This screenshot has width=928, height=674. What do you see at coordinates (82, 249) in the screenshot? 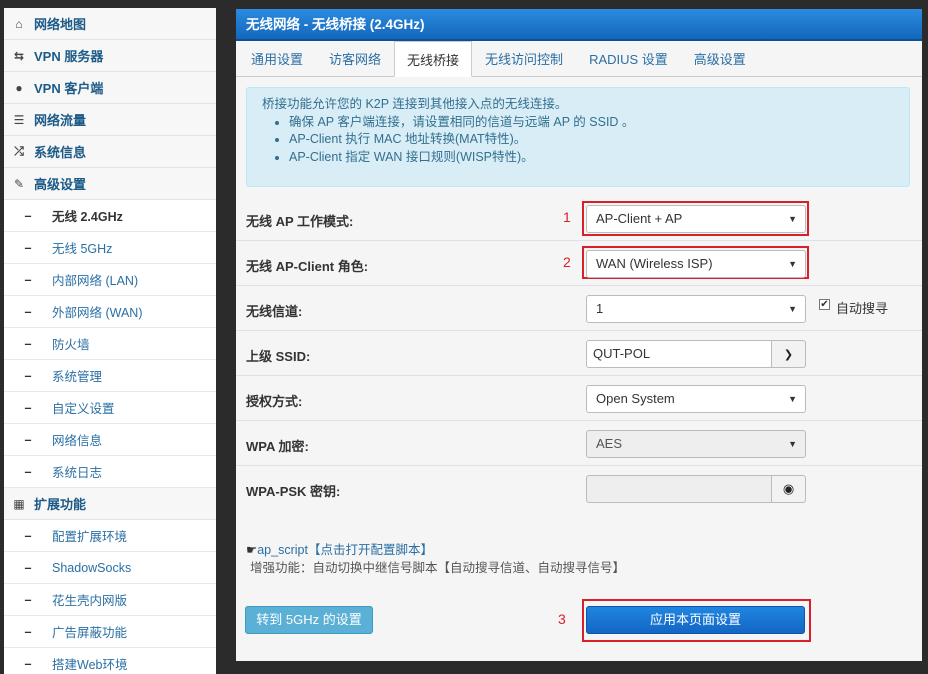
I see `sidebar-item-label: 无线 5GHz` at bounding box center [82, 249].